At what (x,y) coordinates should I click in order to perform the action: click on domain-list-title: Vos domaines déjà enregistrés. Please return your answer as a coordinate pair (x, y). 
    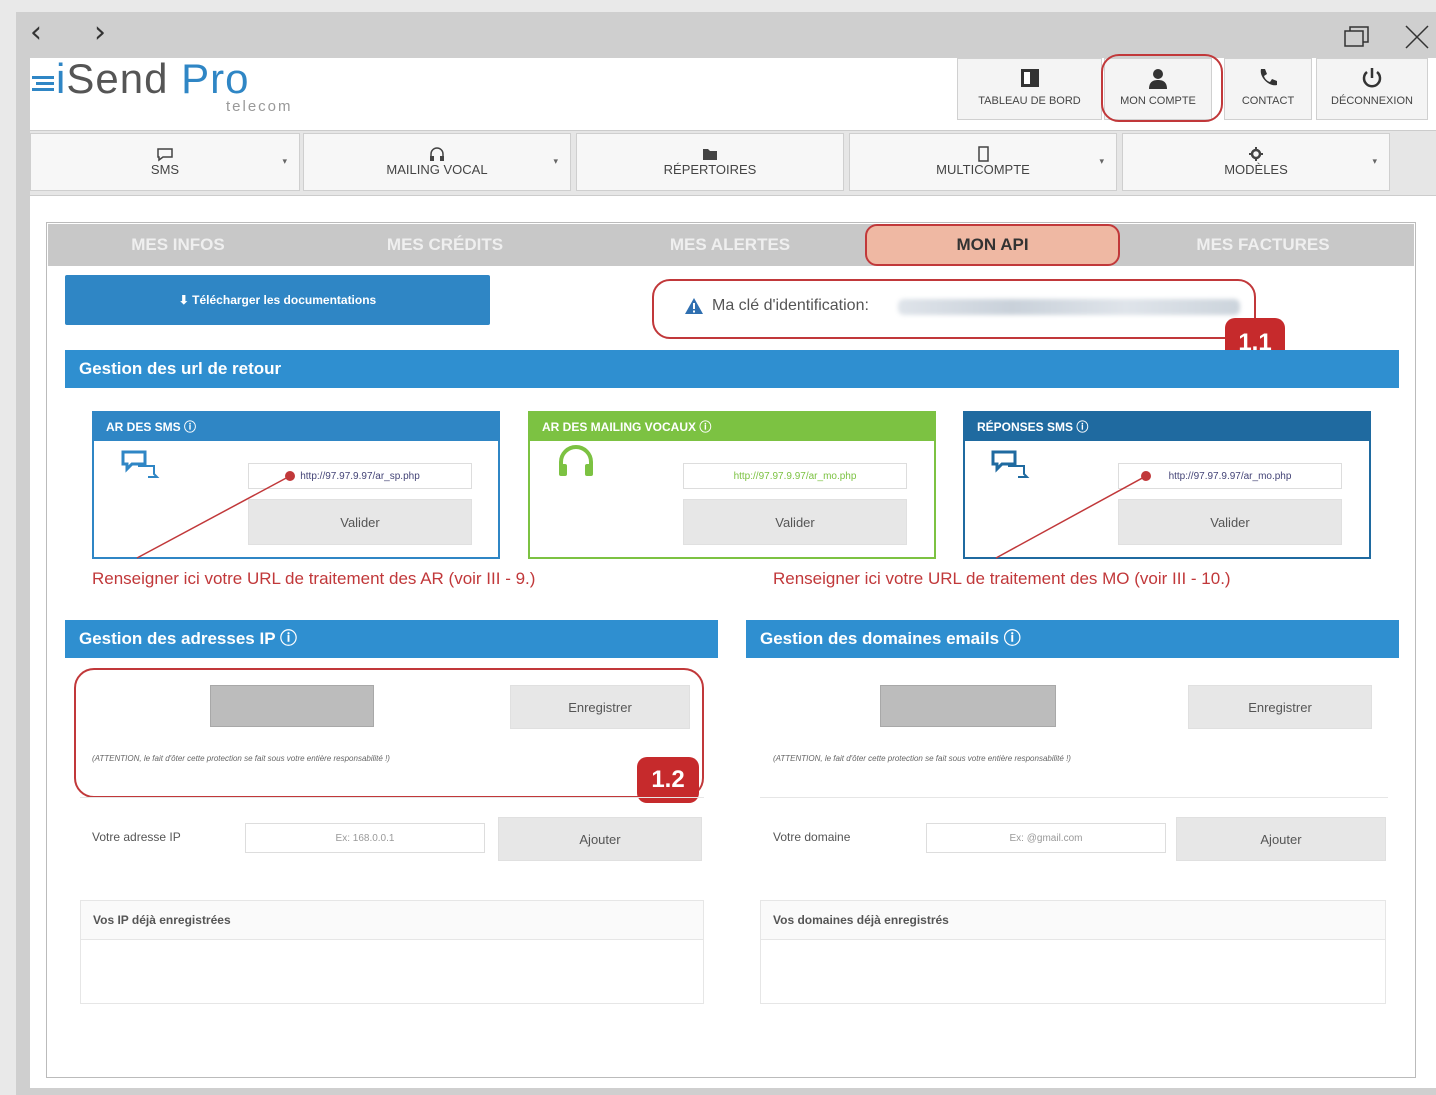
    Looking at the image, I should click on (1073, 920).